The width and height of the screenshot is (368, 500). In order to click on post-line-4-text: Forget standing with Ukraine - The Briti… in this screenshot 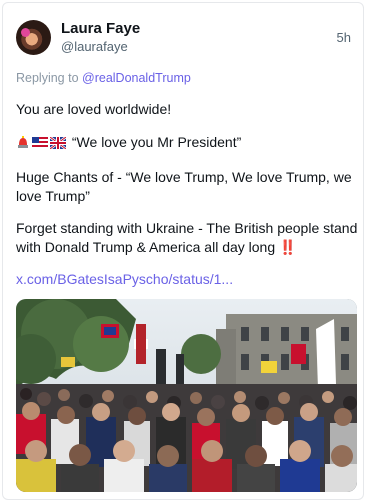, I will do `click(187, 237)`.